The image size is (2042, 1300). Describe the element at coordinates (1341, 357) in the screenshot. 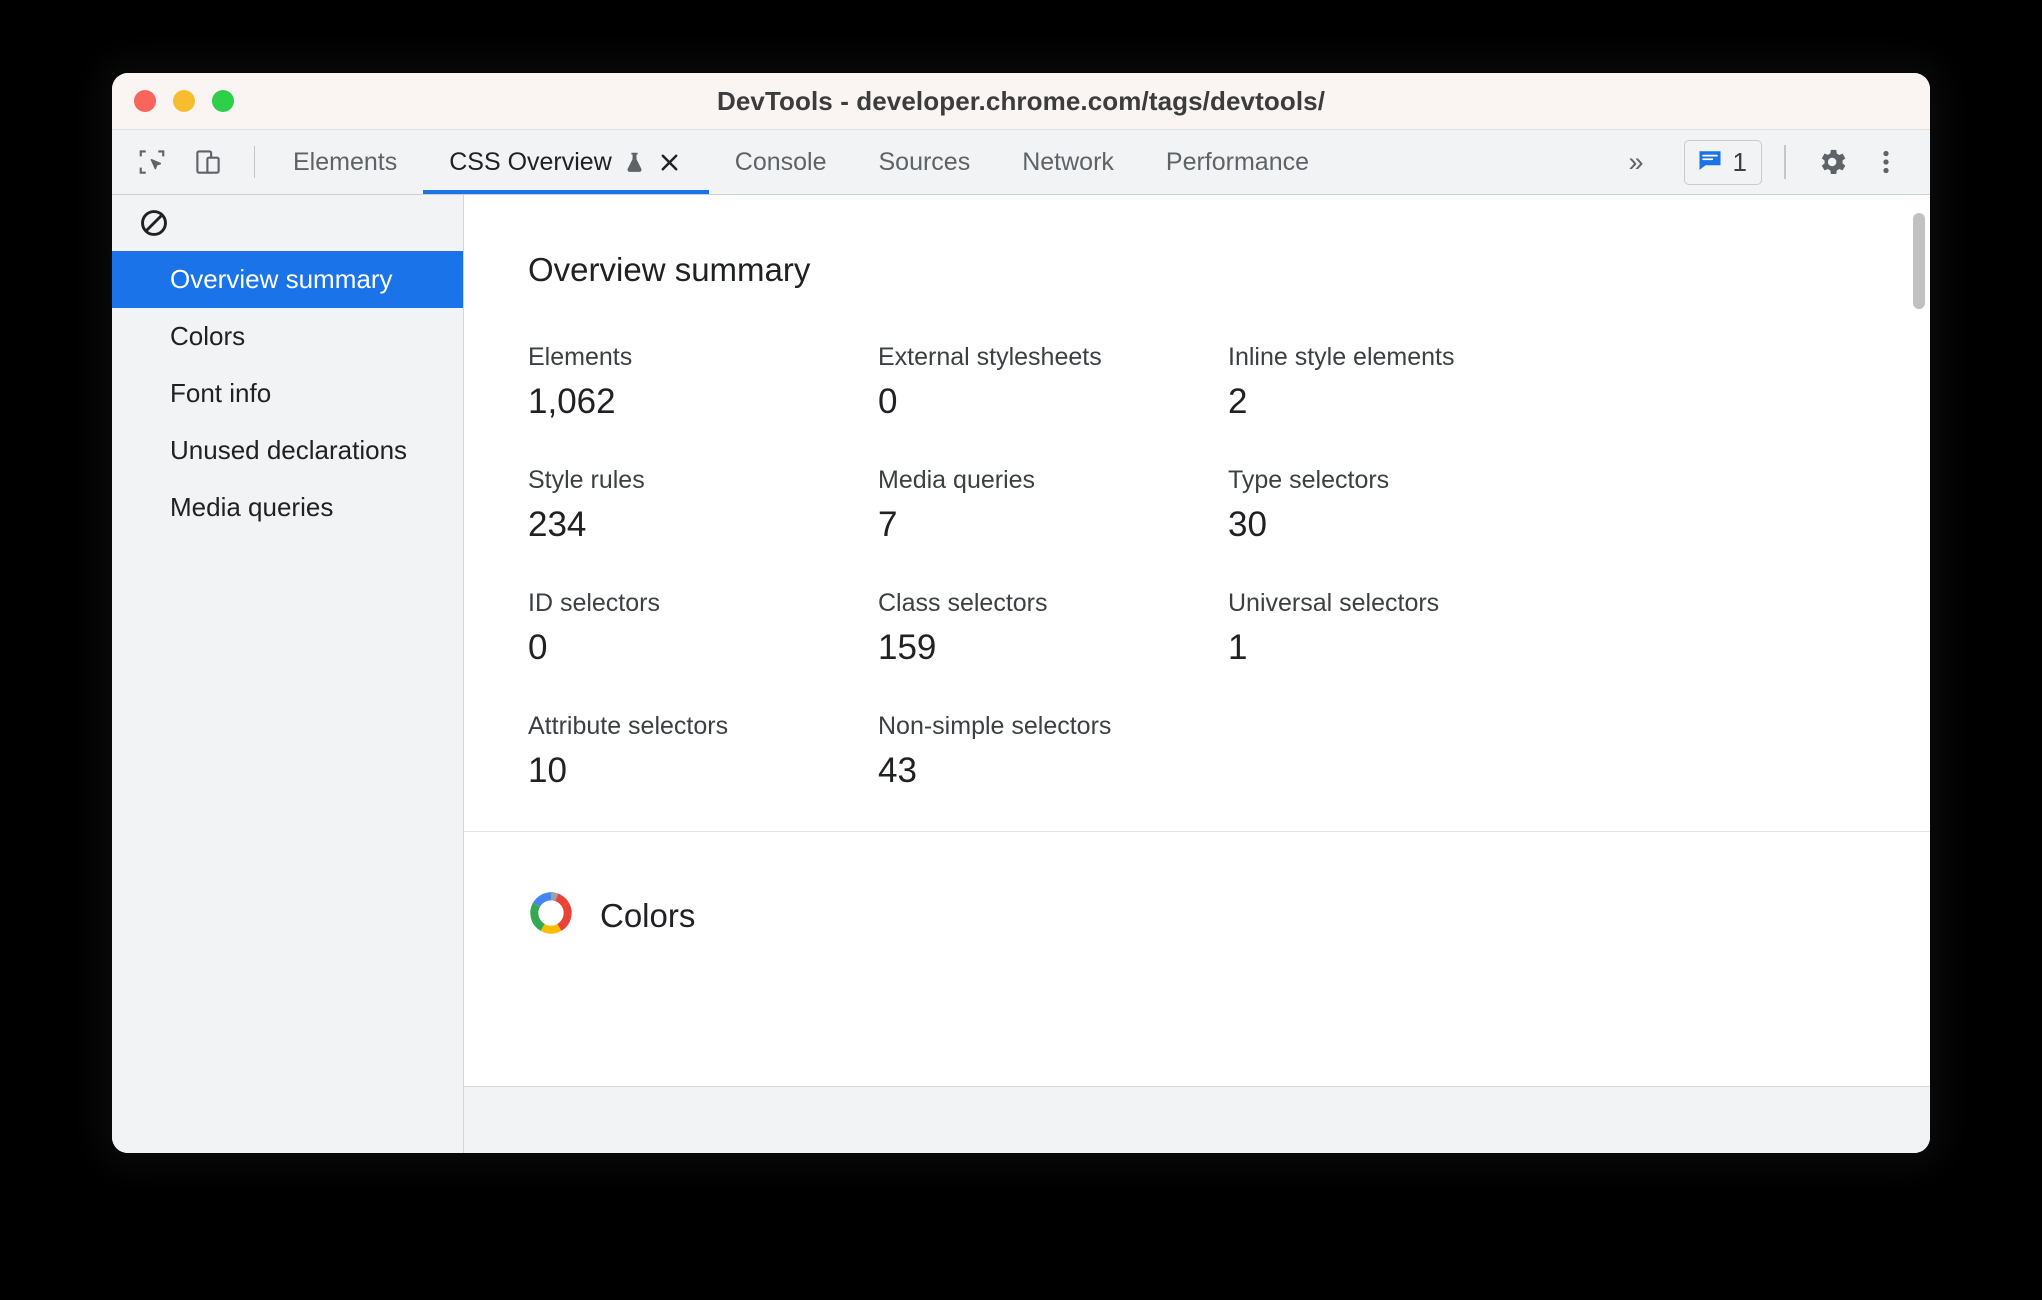

I see `stat-label: Inline style elements` at that location.